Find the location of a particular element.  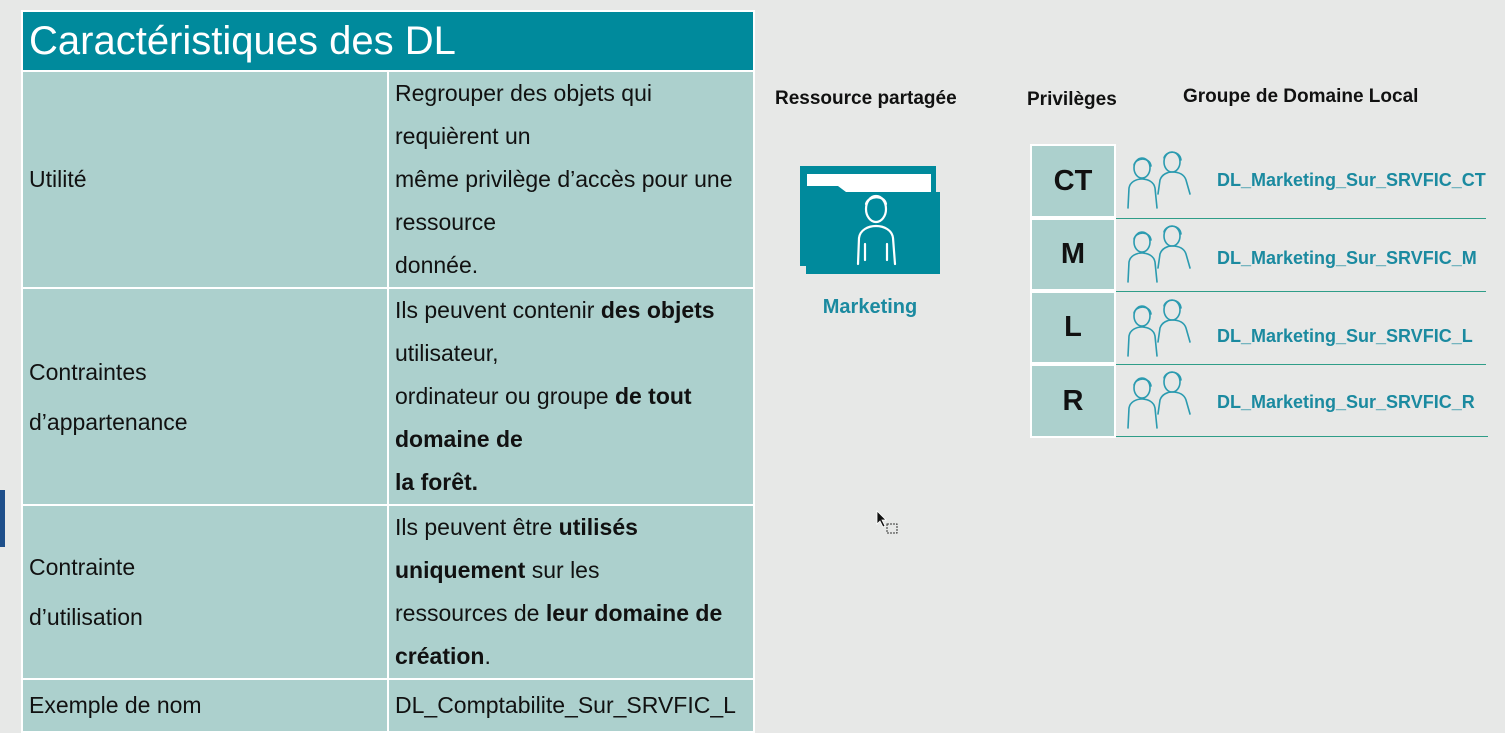

value-line: donnée. is located at coordinates (437, 265).